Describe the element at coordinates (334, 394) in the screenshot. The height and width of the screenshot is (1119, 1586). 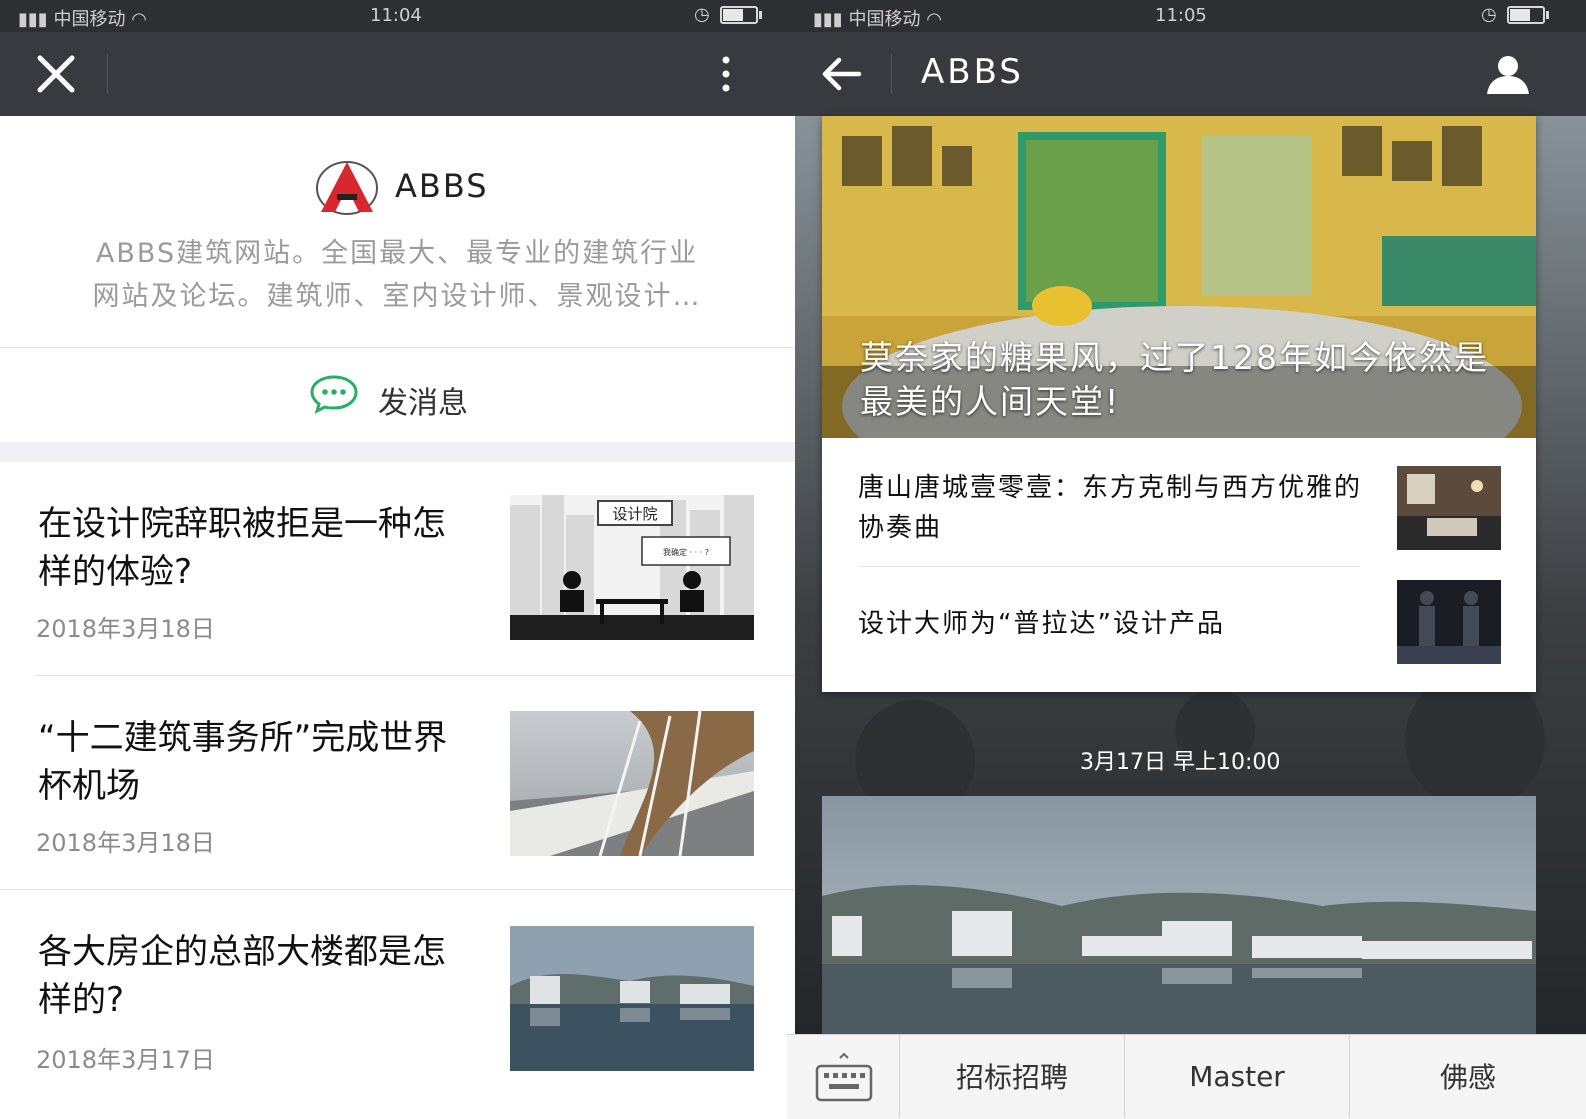
I see `chat-icon` at that location.